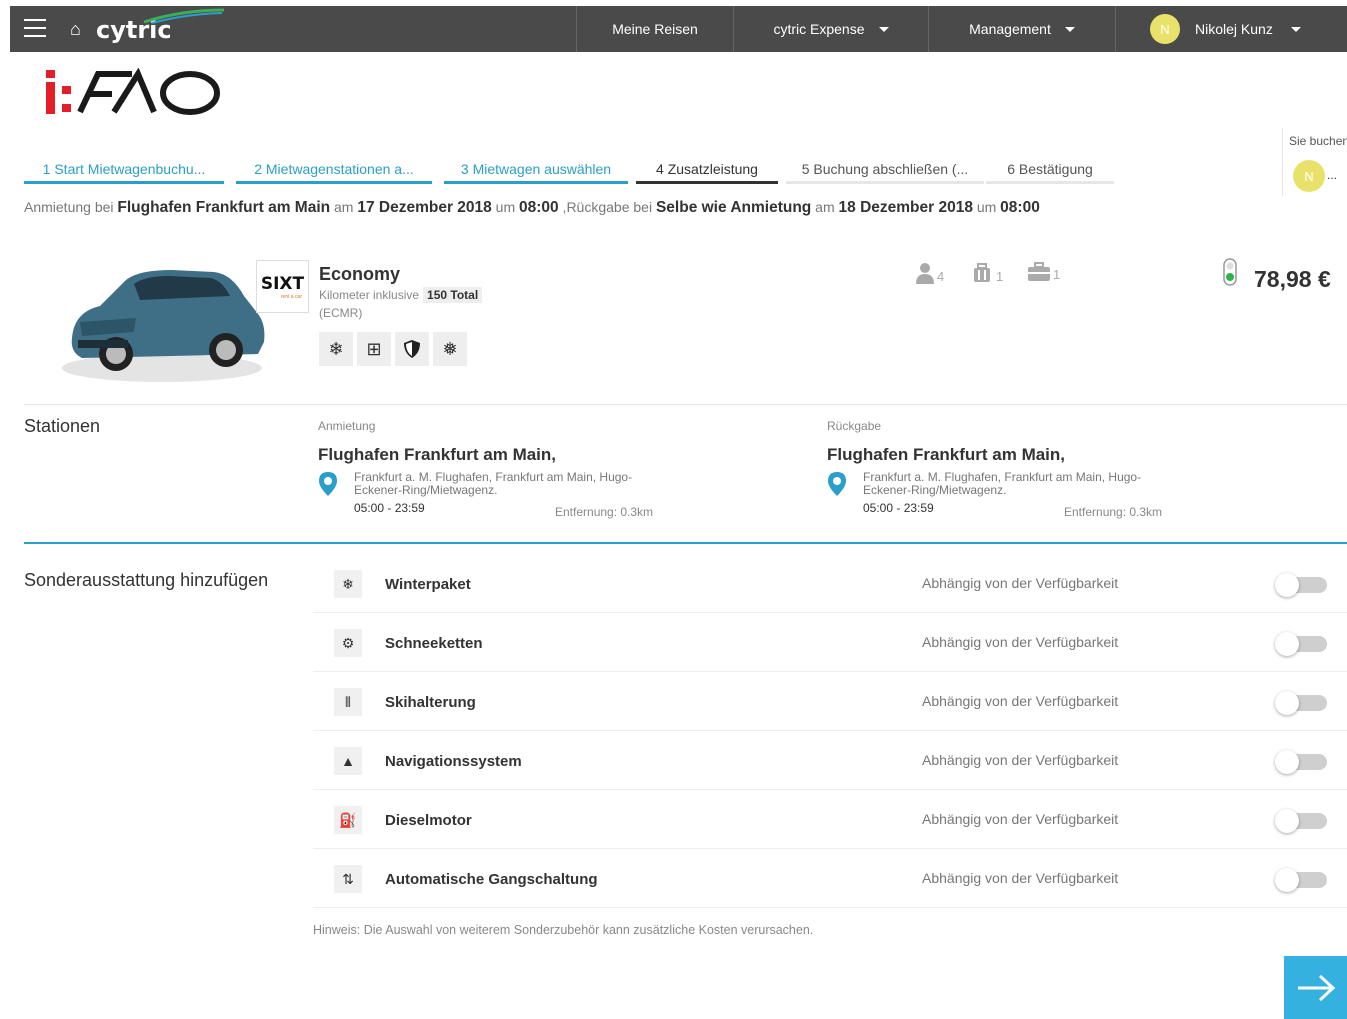 This screenshot has width=1347, height=1019. What do you see at coordinates (1020, 207) in the screenshot?
I see `return-time: 08:00` at bounding box center [1020, 207].